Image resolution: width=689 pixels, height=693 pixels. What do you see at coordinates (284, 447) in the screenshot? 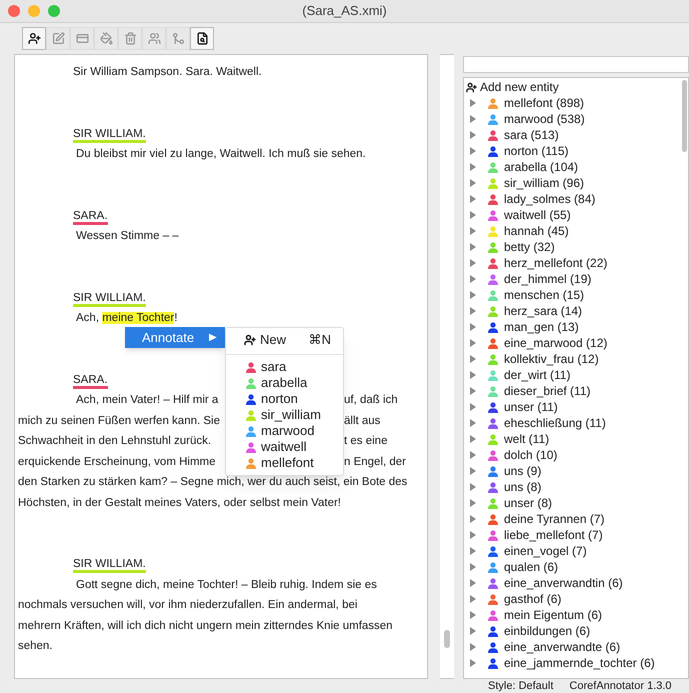
I see `entity-menu-item: waitwell` at bounding box center [284, 447].